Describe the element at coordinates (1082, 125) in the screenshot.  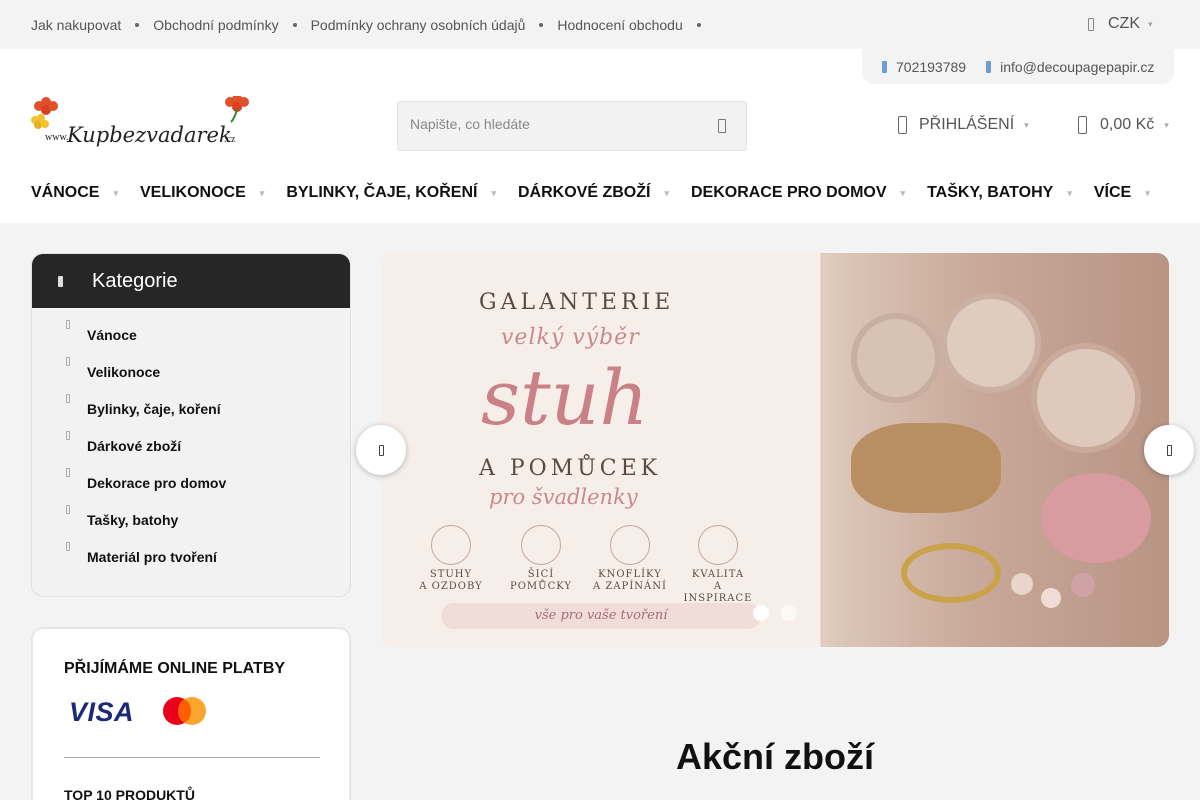
I see `cart-icon` at that location.